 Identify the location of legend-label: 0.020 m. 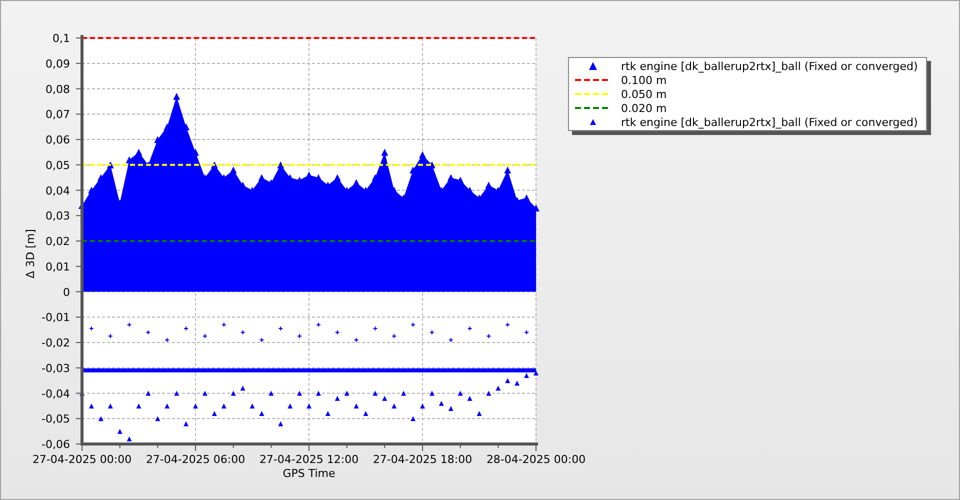
(644, 108).